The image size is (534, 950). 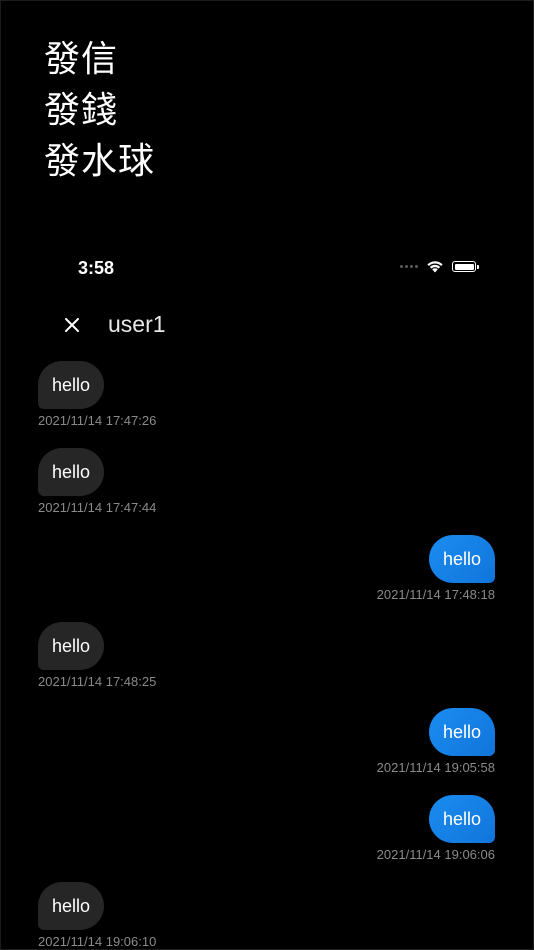 I want to click on message-timestamp: 2021/11/14 17:47:26, so click(x=97, y=420).